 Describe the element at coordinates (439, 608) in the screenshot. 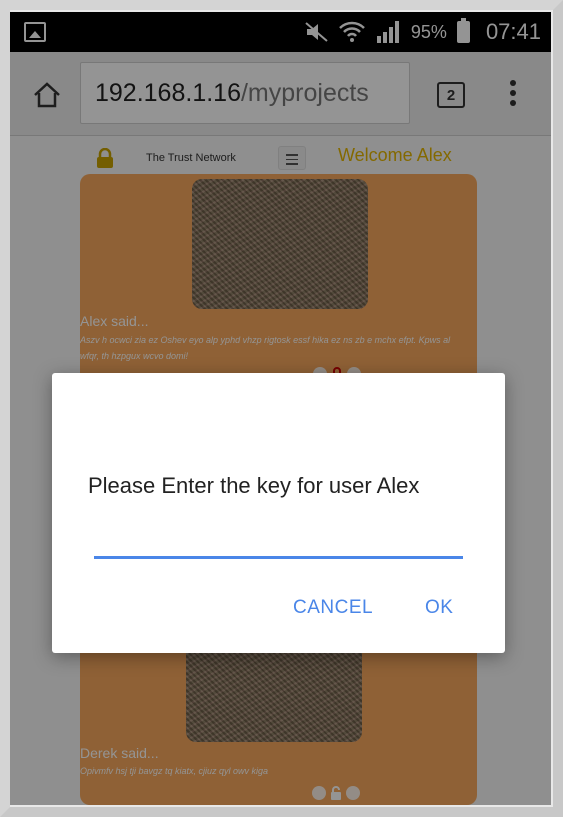

I see `ok-button: OK` at that location.